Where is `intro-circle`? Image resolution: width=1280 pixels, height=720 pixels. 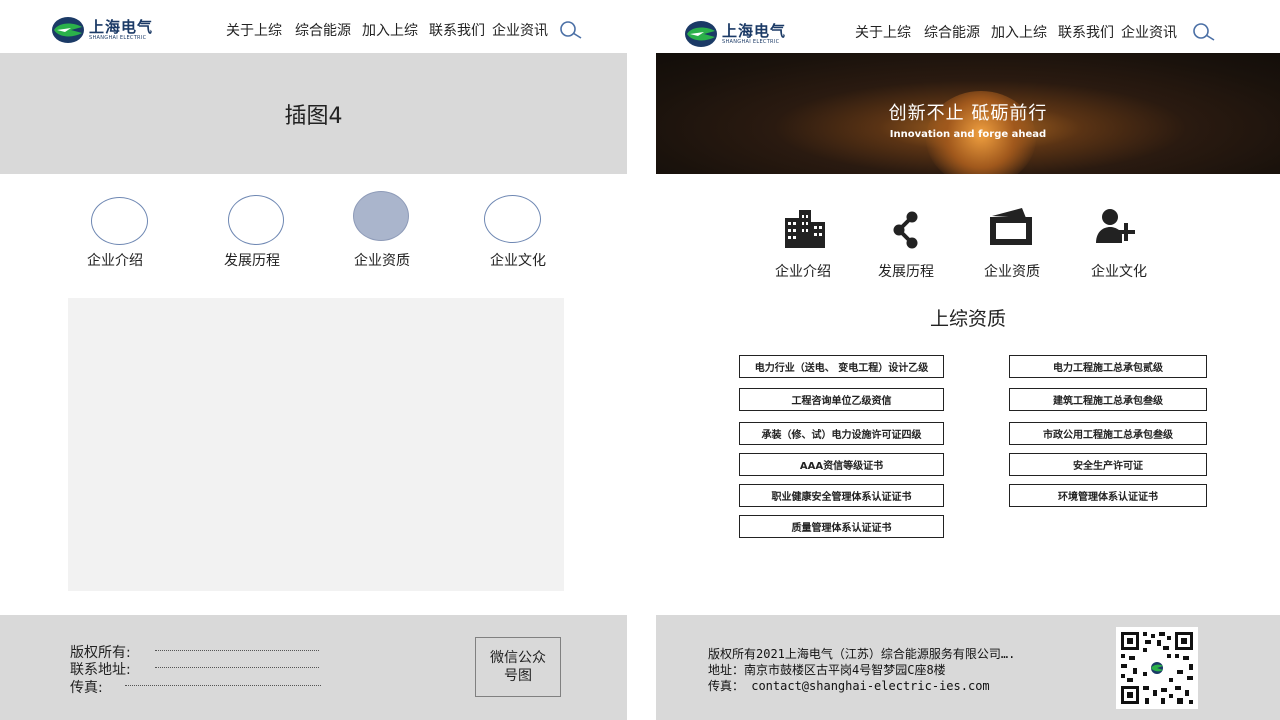 intro-circle is located at coordinates (119, 221).